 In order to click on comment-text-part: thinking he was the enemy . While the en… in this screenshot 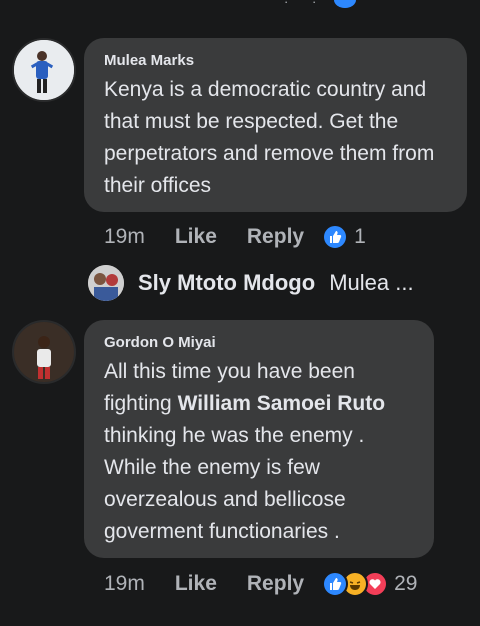, I will do `click(234, 483)`.